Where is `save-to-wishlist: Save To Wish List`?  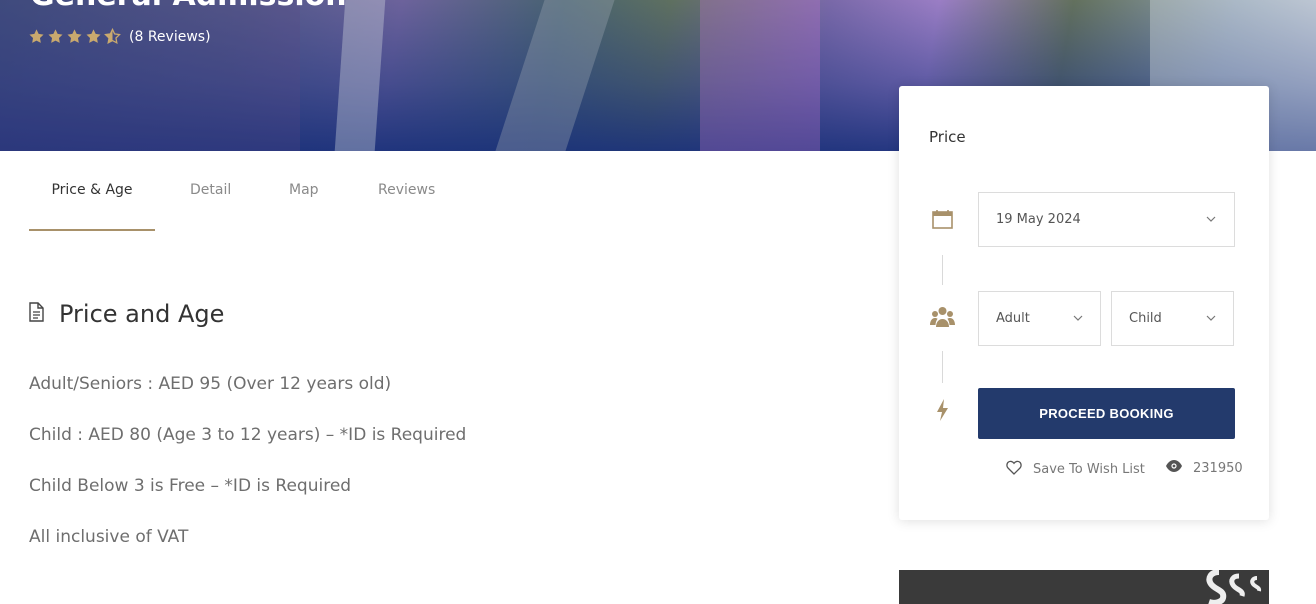 save-to-wishlist: Save To Wish List is located at coordinates (1075, 469).